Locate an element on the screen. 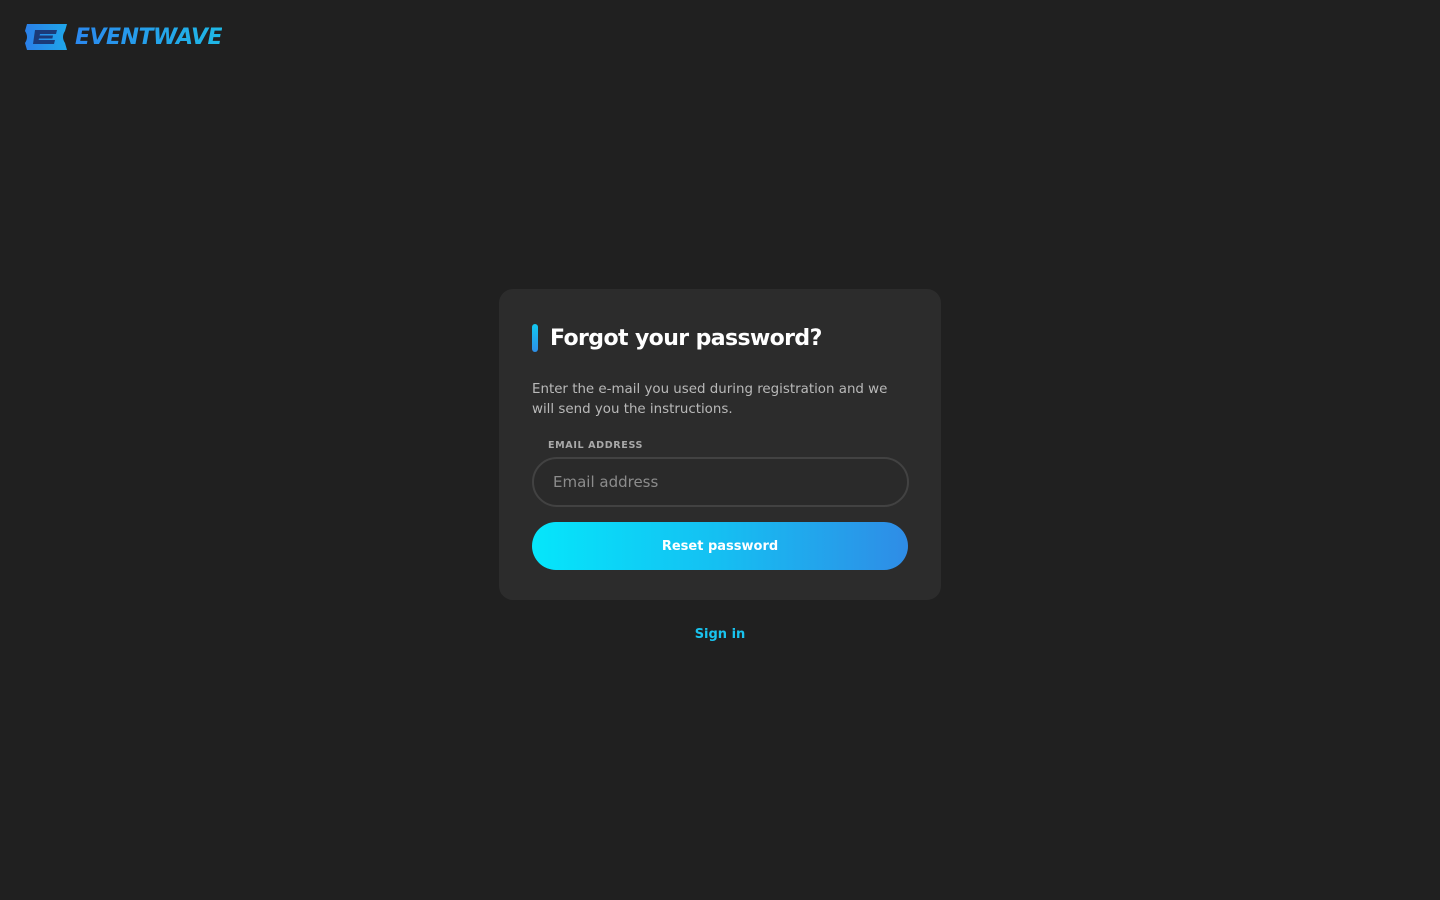 This screenshot has height=900, width=1440. sign-in-link: Sign in is located at coordinates (720, 634).